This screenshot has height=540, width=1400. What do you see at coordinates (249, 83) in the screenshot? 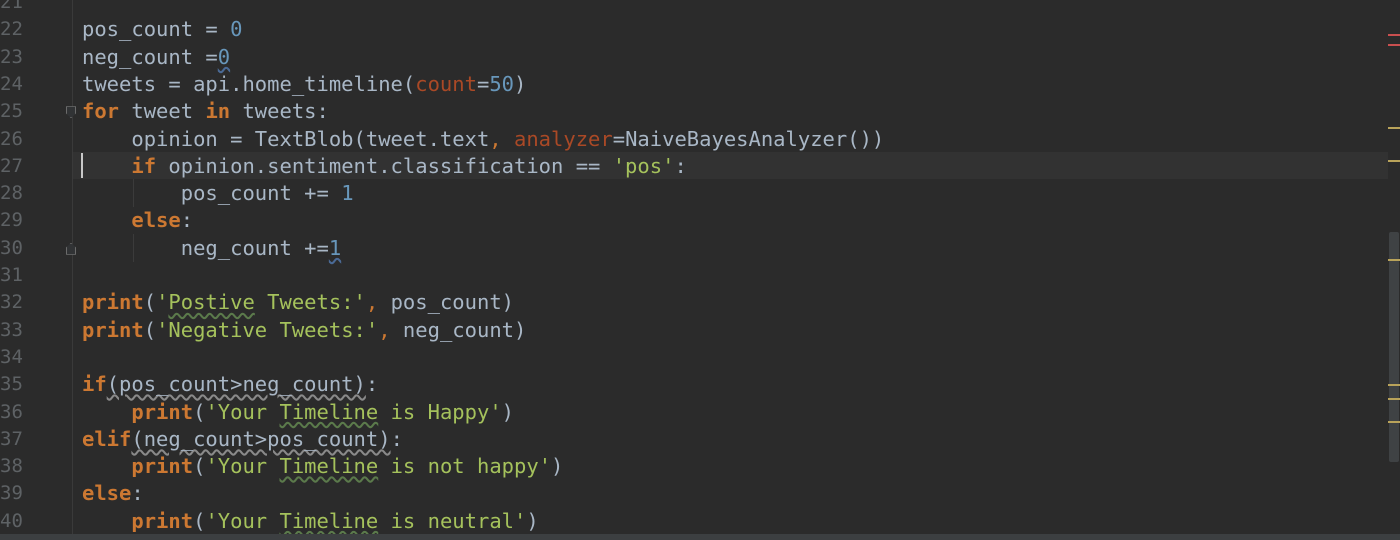
I see `code-token: tweets = api.home_timeline(` at bounding box center [249, 83].